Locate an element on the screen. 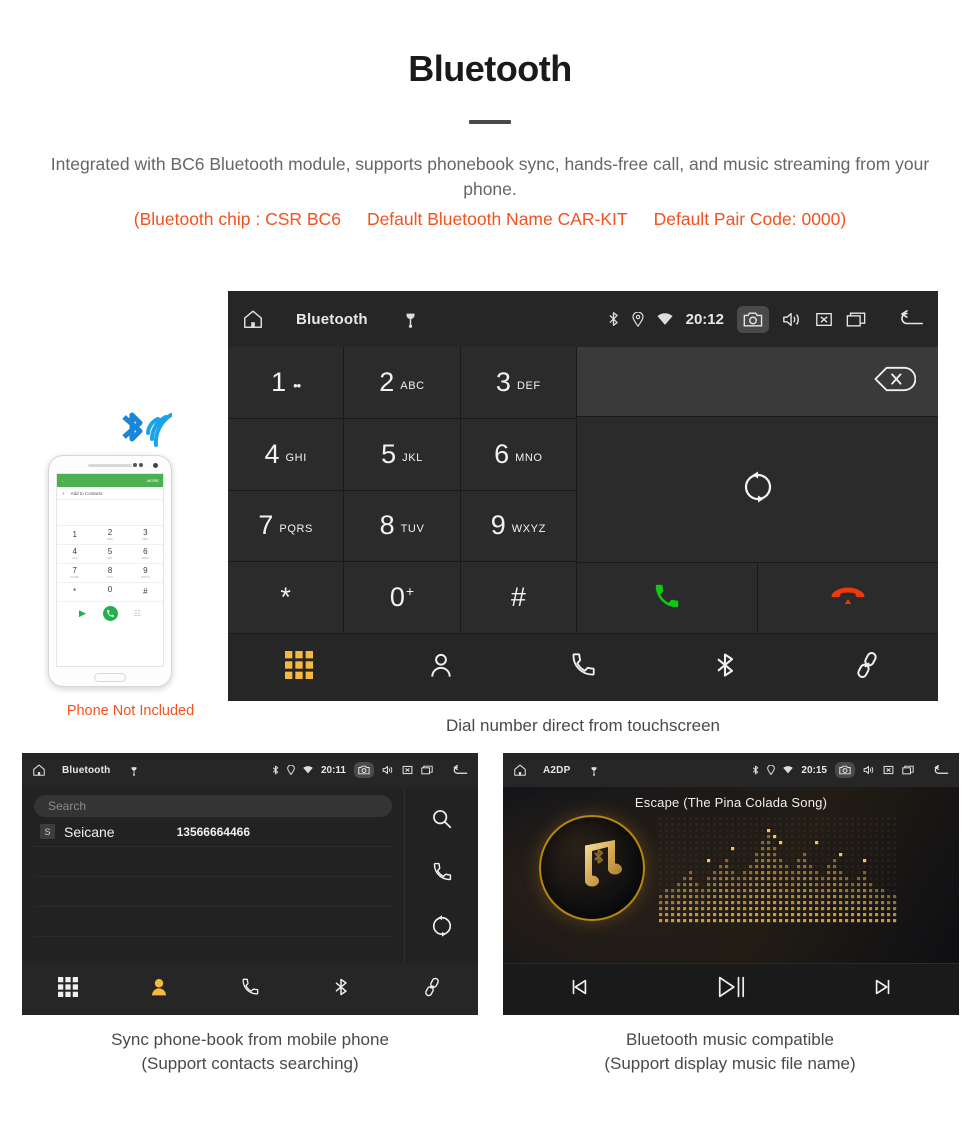 The height and width of the screenshot is (1143, 980). skip-next-button is located at coordinates (883, 989).